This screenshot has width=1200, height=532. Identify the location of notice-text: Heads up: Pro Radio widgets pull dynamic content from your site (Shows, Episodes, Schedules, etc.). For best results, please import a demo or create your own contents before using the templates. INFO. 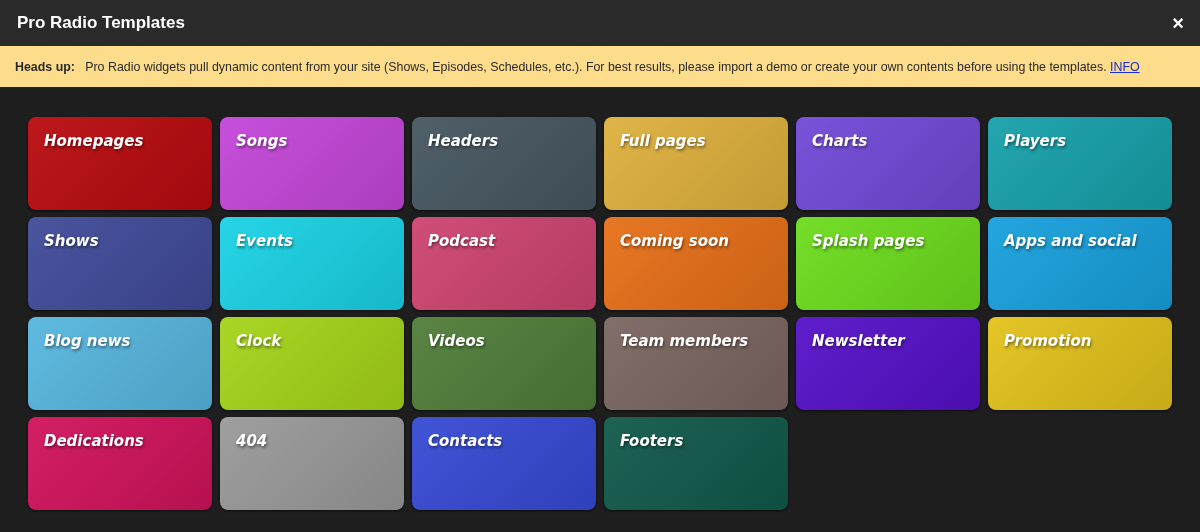
(577, 66).